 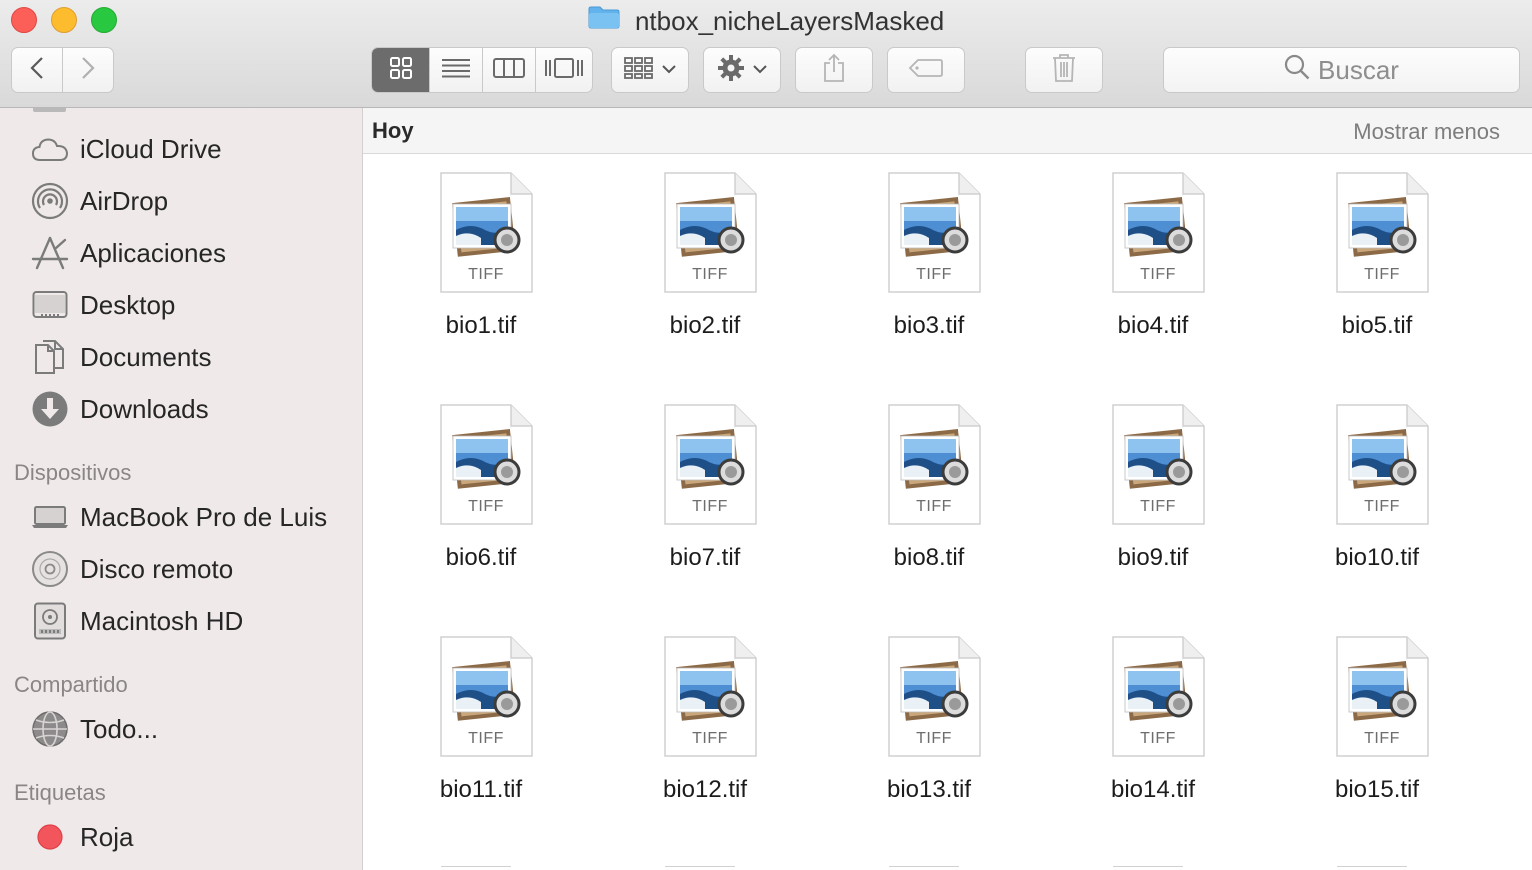 I want to click on search-field: Buscar, so click(x=1341, y=70).